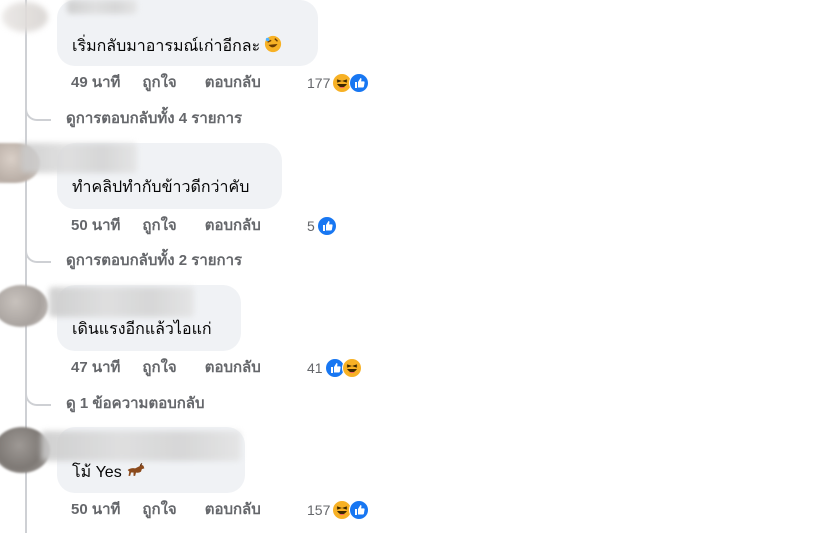 The height and width of the screenshot is (533, 823). I want to click on reaction-count: 177, so click(319, 83).